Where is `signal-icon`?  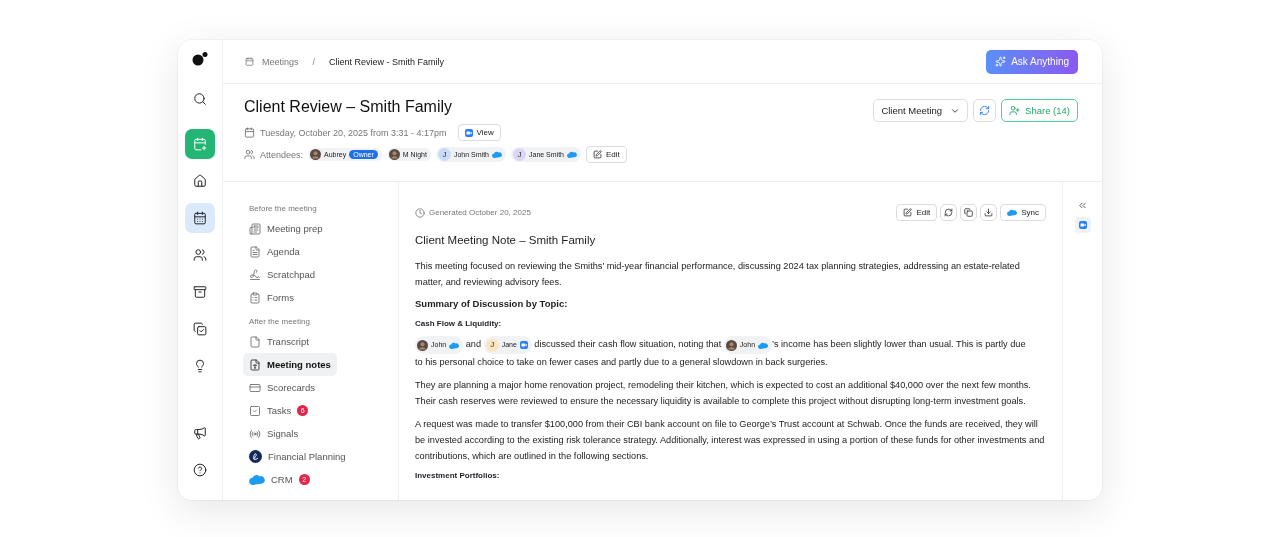
signal-icon is located at coordinates (255, 433).